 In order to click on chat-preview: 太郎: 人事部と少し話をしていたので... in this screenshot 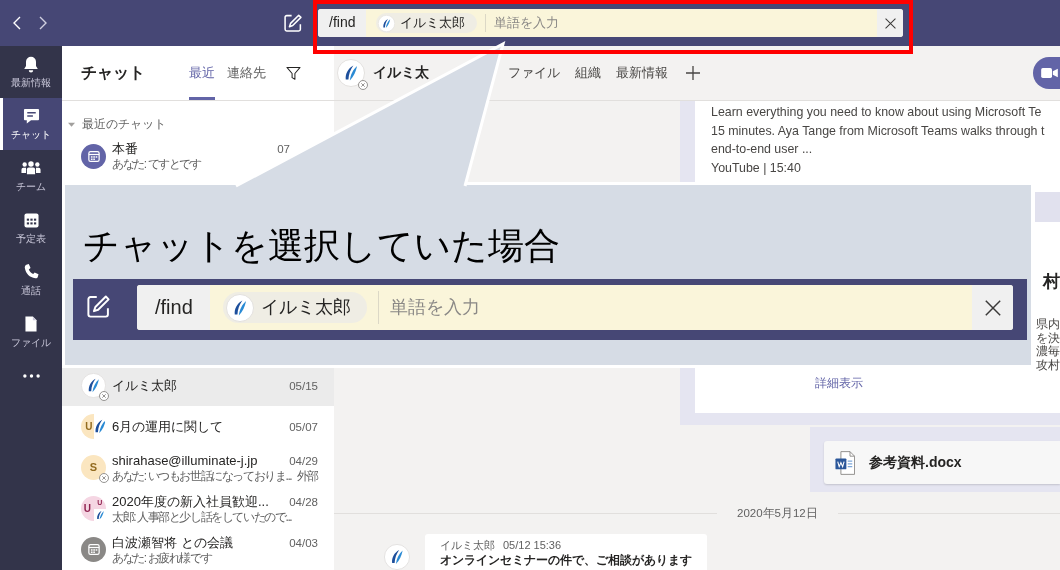, I will do `click(202, 516)`.